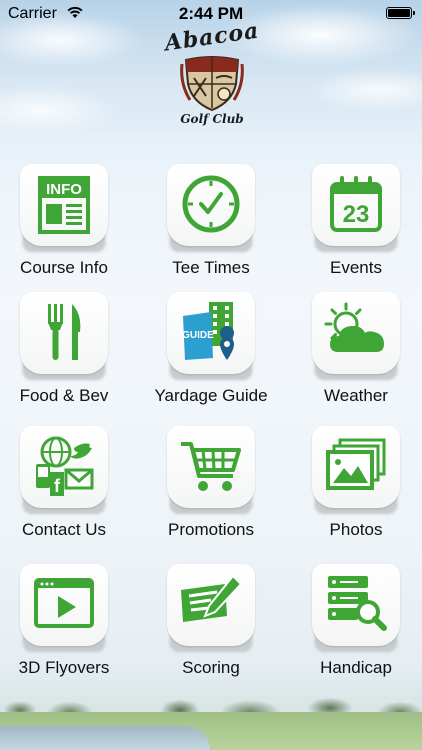 The image size is (422, 750). Describe the element at coordinates (64, 395) in the screenshot. I see `tile-label: Food & Bev` at that location.